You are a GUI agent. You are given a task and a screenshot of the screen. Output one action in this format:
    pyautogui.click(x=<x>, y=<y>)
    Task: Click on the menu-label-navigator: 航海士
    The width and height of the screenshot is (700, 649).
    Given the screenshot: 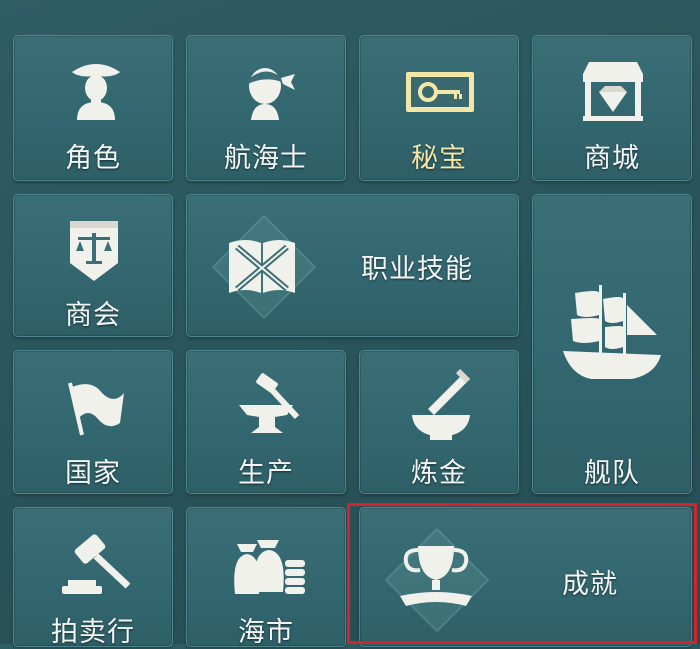 What is the action you would take?
    pyautogui.click(x=266, y=158)
    